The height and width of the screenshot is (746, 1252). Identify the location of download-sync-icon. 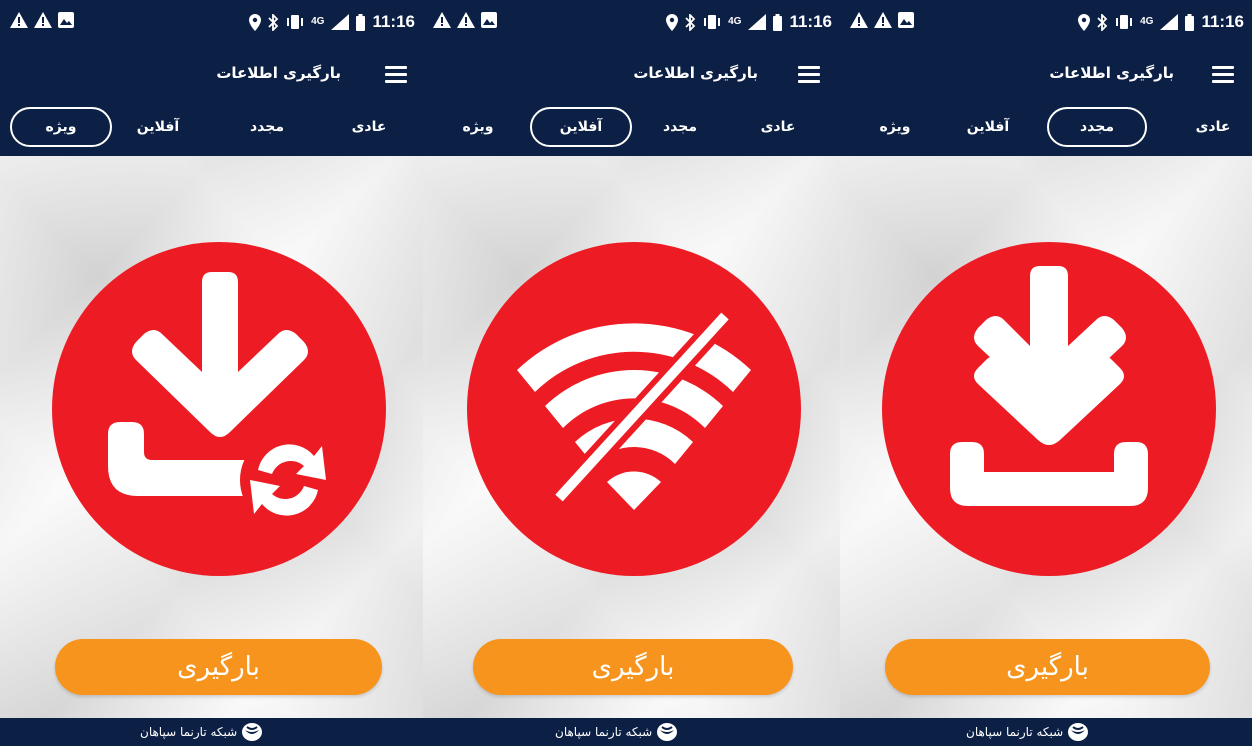
(219, 409).